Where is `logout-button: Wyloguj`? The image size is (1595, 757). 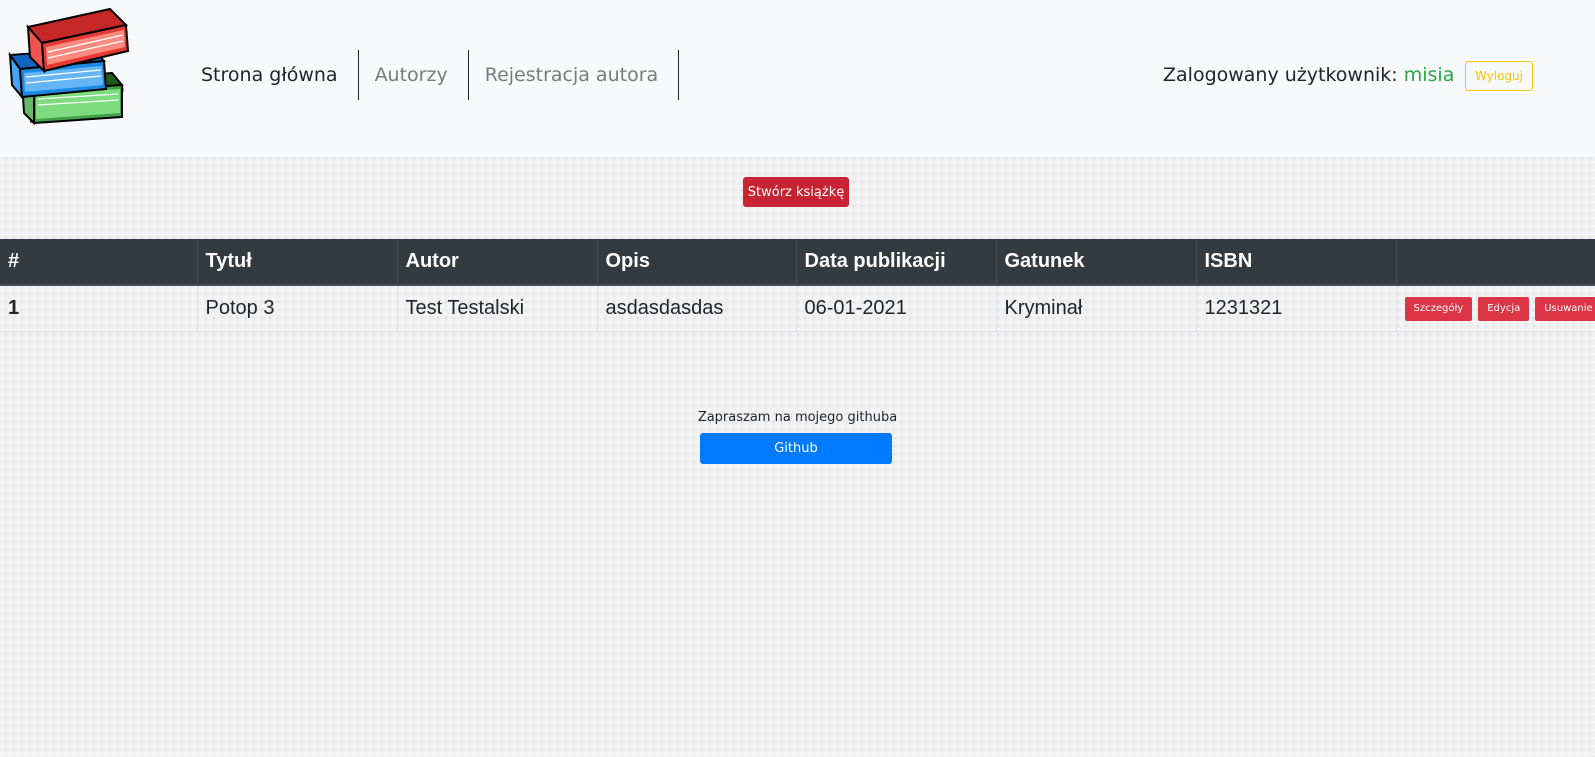 logout-button: Wyloguj is located at coordinates (1499, 76).